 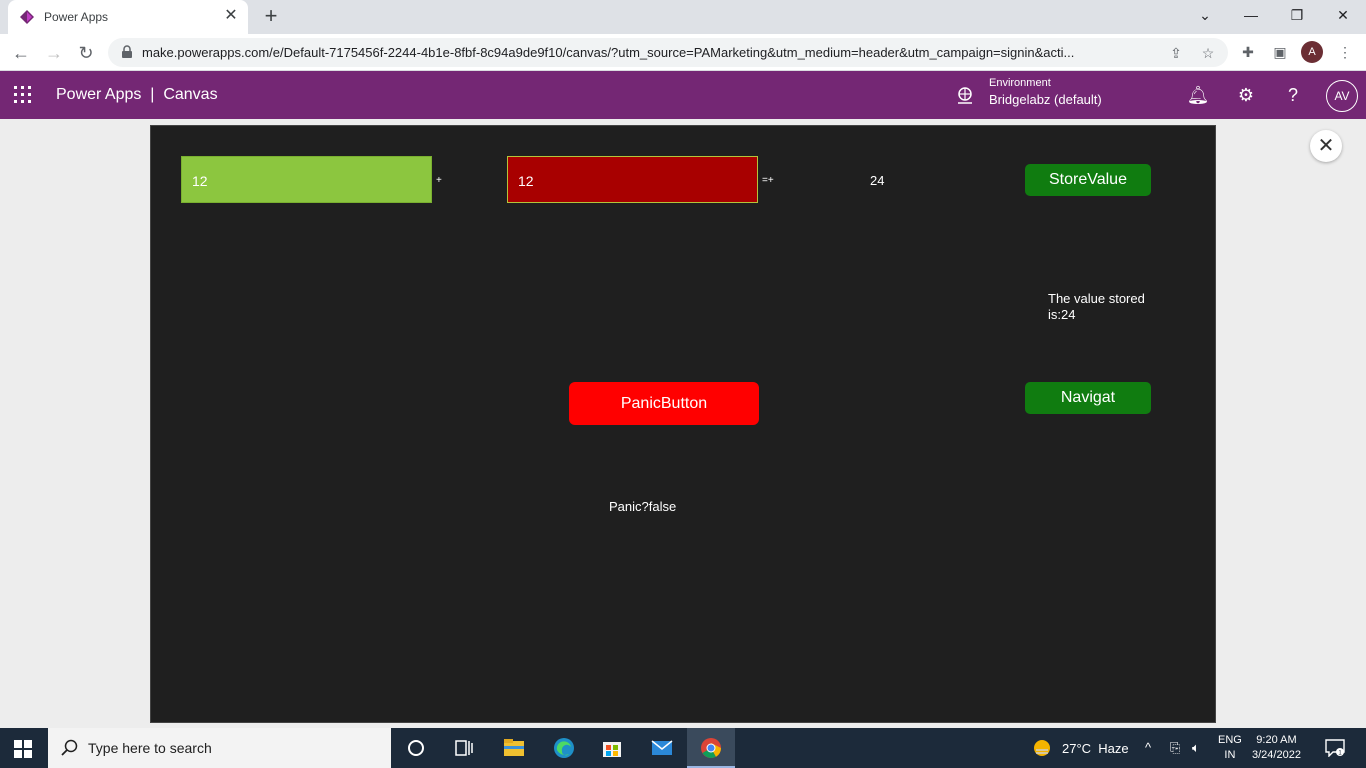 I want to click on close-preview-icon: ✕, so click(x=1326, y=146).